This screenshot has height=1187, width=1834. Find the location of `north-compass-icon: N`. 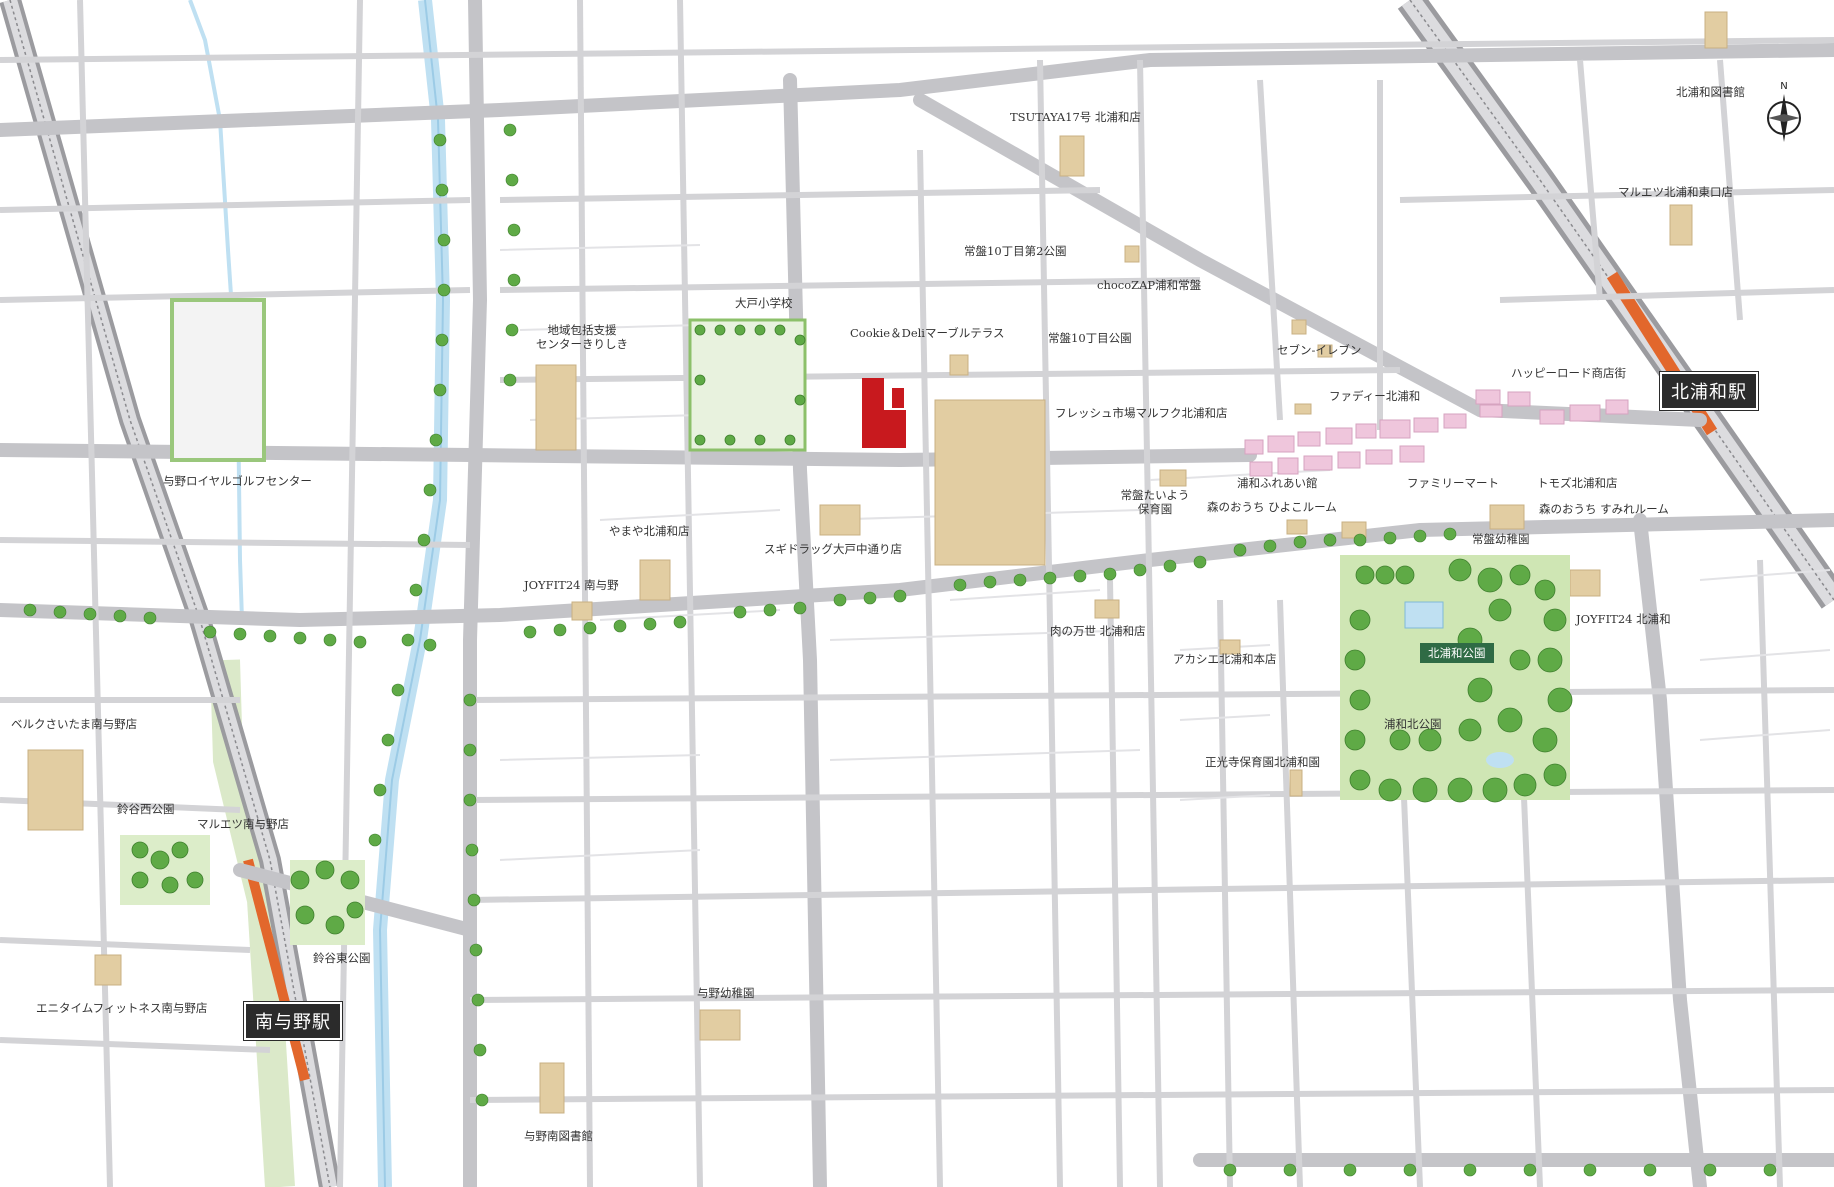

north-compass-icon: N is located at coordinates (1784, 111).